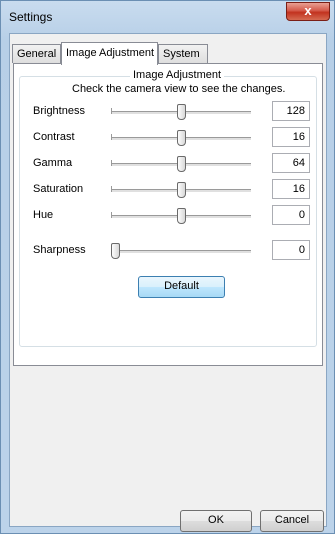 This screenshot has width=335, height=534. Describe the element at coordinates (59, 250) in the screenshot. I see `sharpness-label: Sharpness` at that location.